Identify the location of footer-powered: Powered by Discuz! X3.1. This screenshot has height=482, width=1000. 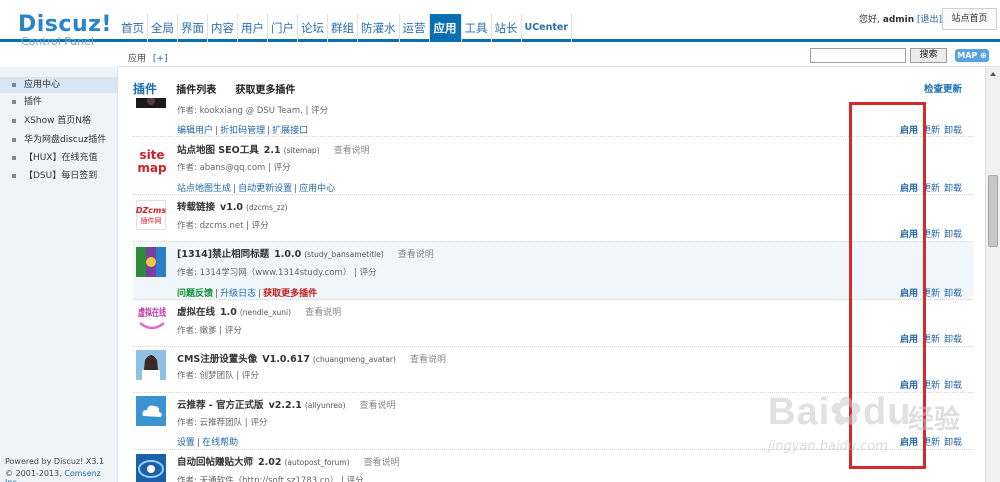
(54, 461).